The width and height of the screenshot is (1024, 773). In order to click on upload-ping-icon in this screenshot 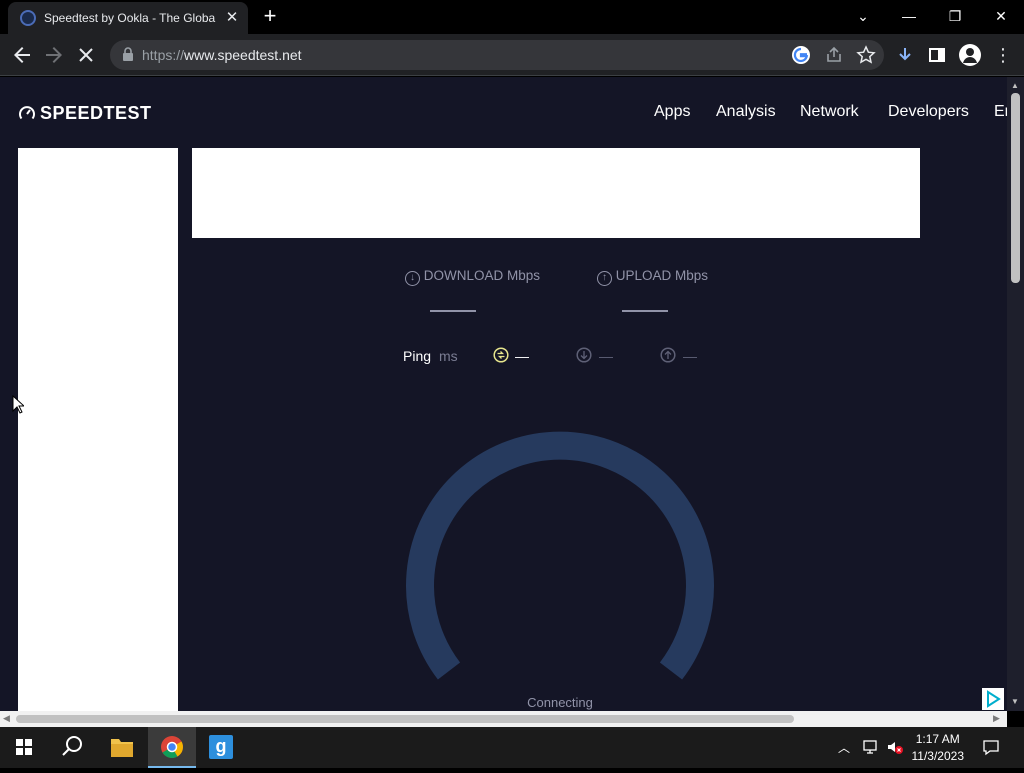, I will do `click(668, 357)`.